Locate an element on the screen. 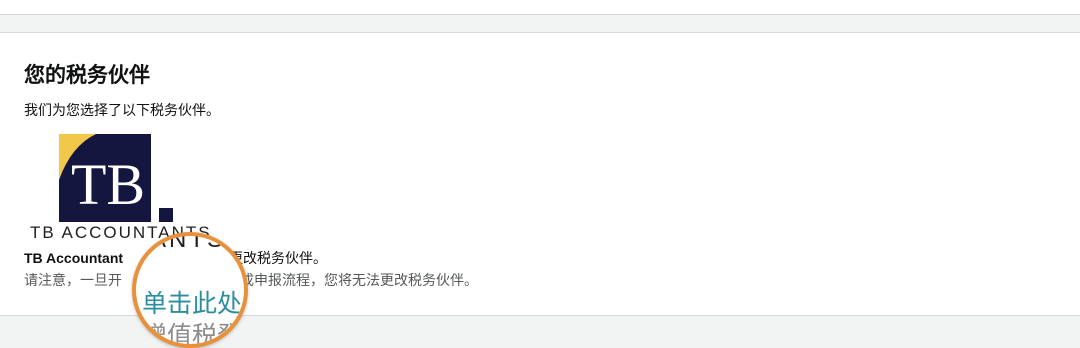 The width and height of the screenshot is (1080, 348). change-note: 请注意，一旦开 成申报流程，您将无法更改税务伙伴。 is located at coordinates (251, 280).